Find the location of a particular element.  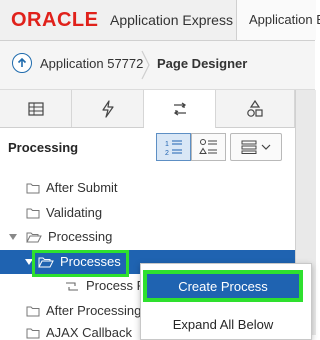

tab-dynamic-actions is located at coordinates (108, 108).